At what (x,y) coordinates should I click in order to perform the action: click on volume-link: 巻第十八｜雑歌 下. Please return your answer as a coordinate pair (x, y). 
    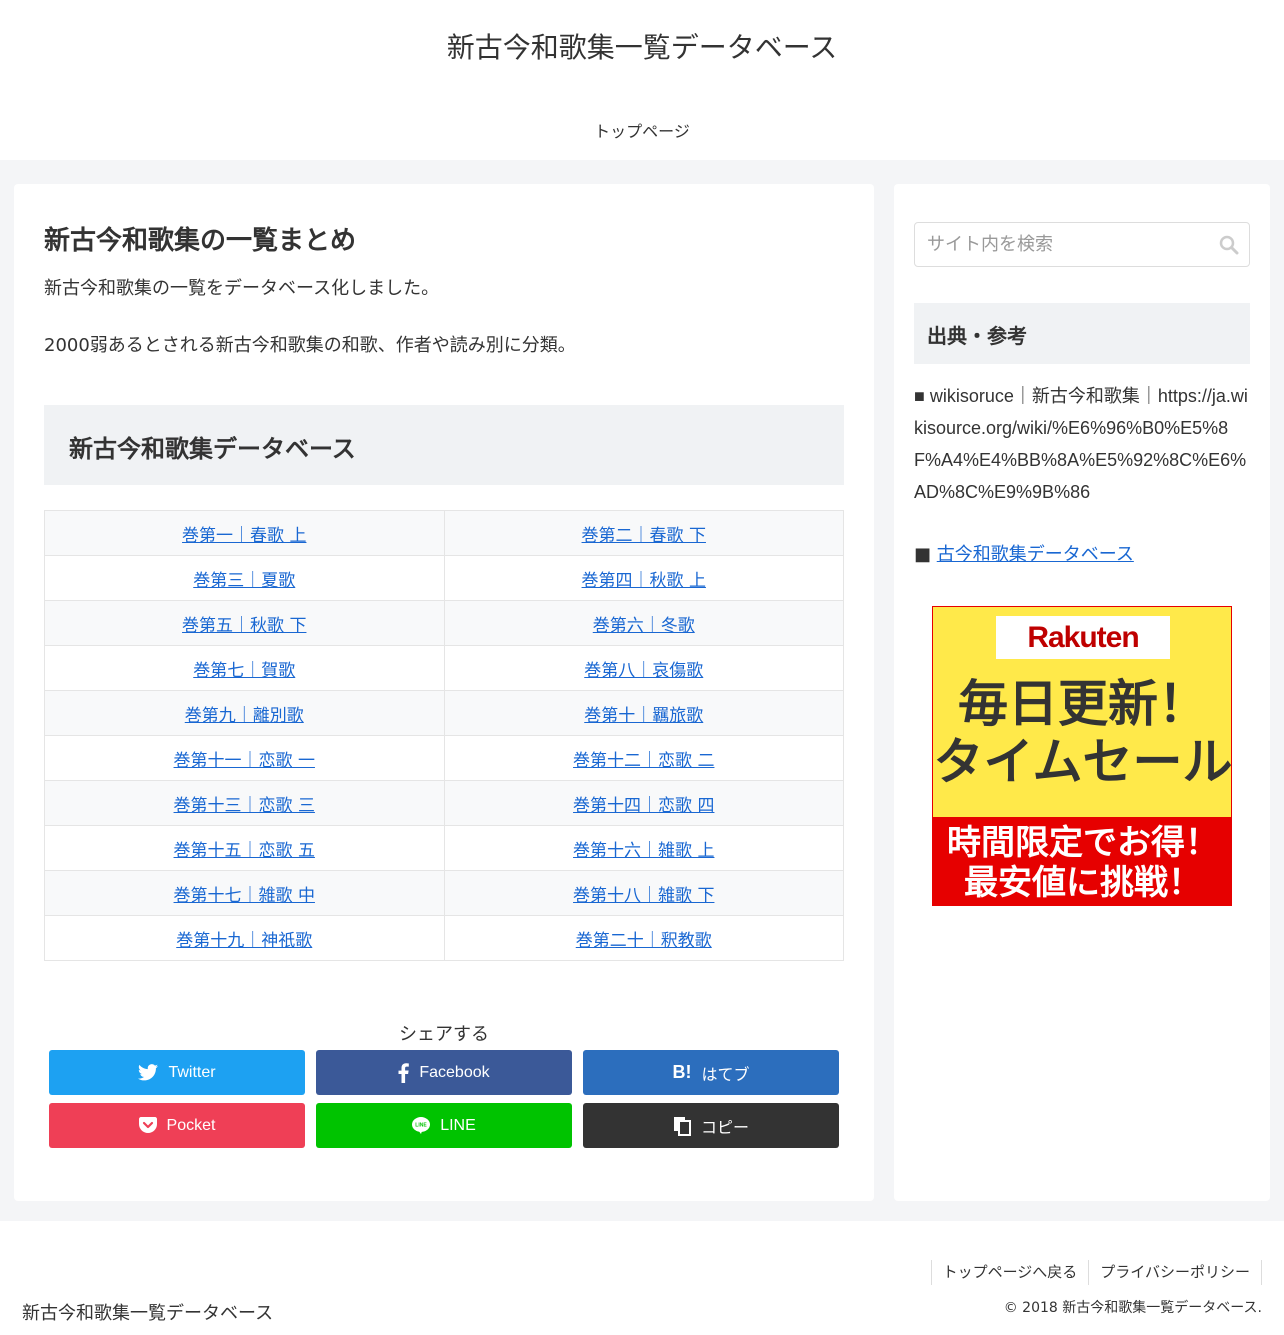
    Looking at the image, I should click on (643, 896).